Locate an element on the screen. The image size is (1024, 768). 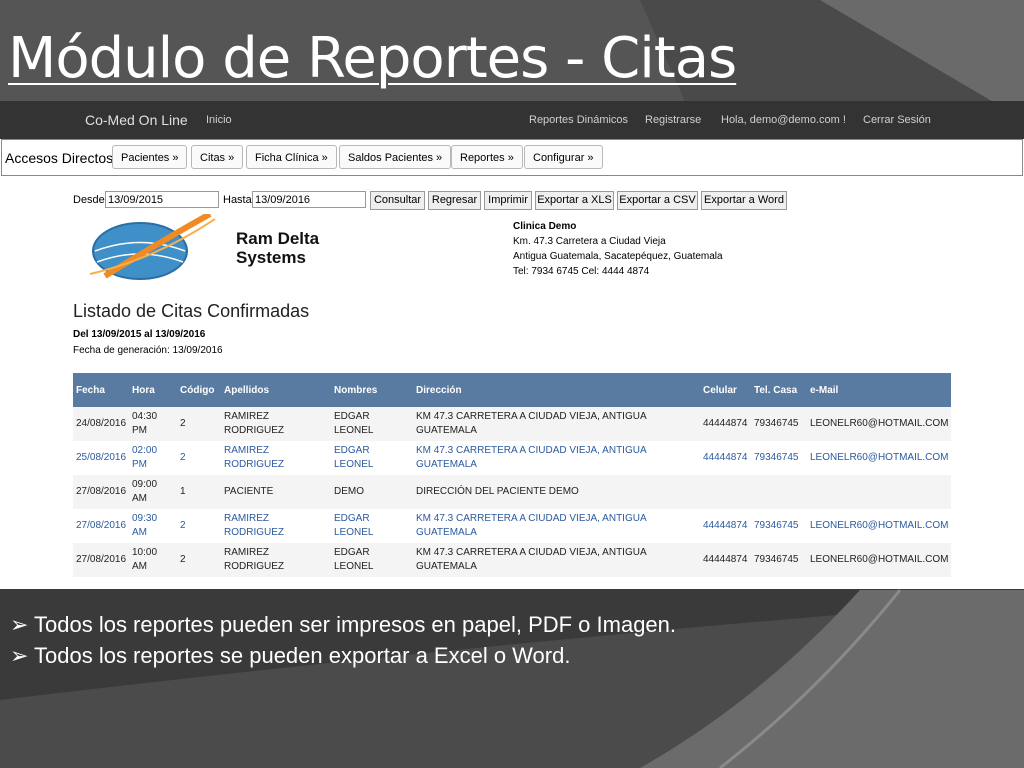
cell-nombres: EDGAR is located at coordinates (372, 583).